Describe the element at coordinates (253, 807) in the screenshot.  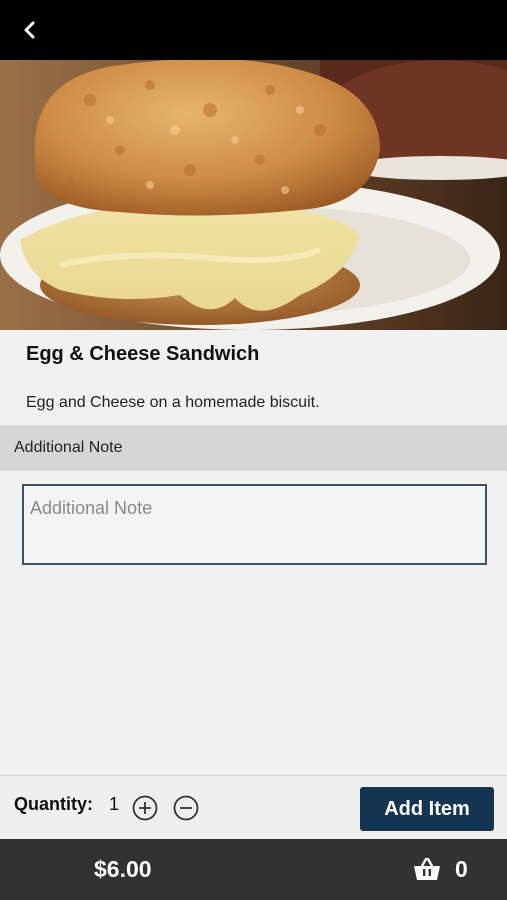
I see `quantity-bar: Quantity: 1 Add Item` at that location.